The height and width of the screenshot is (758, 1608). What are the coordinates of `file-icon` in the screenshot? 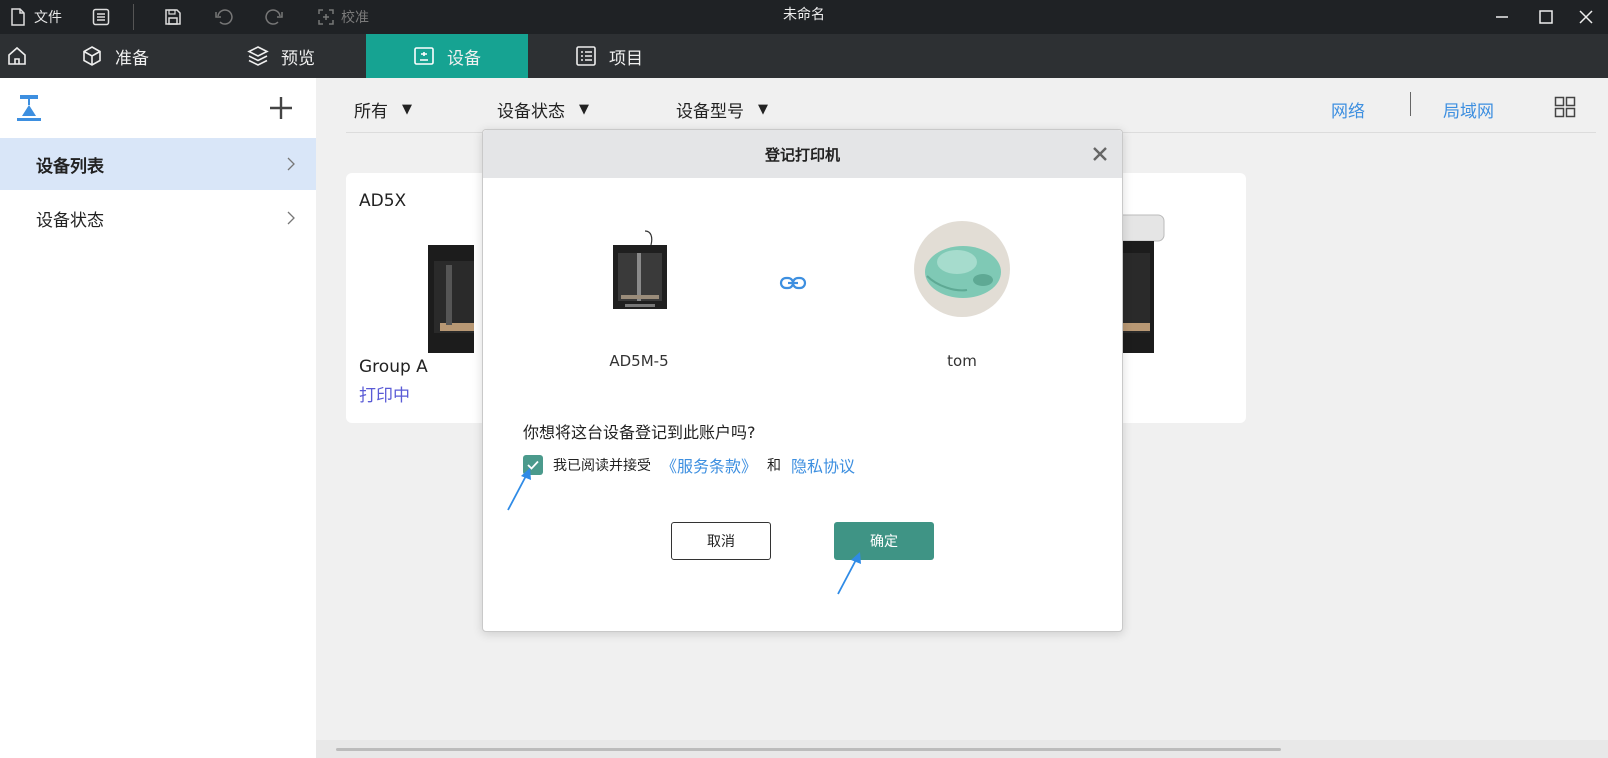 It's located at (18, 17).